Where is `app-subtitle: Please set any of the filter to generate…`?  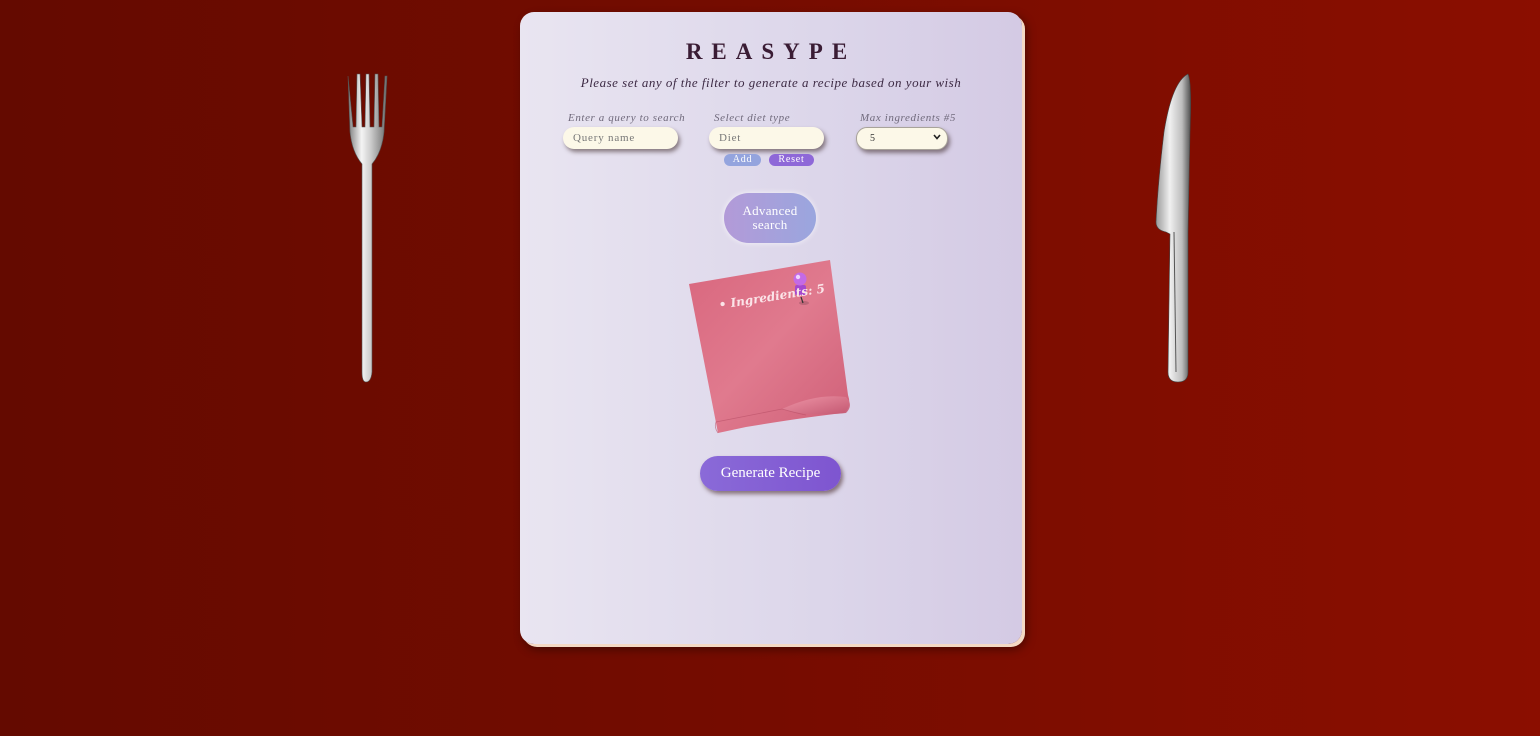
app-subtitle: Please set any of the filter to generate… is located at coordinates (771, 82).